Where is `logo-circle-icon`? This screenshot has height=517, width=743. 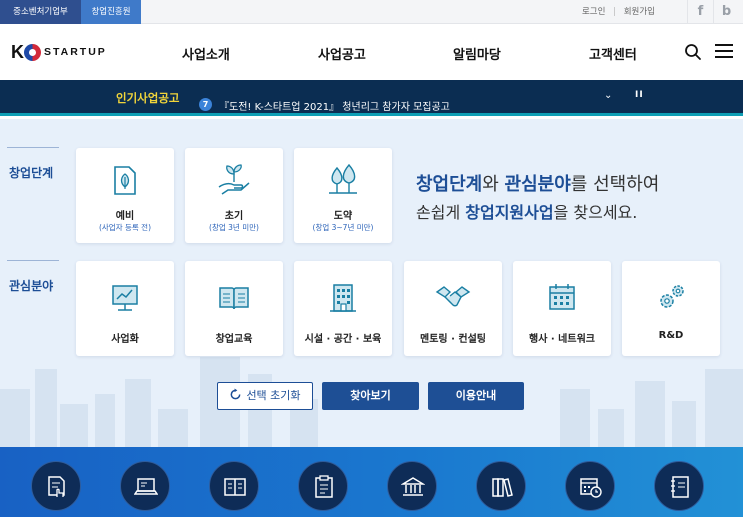 logo-circle-icon is located at coordinates (32, 52).